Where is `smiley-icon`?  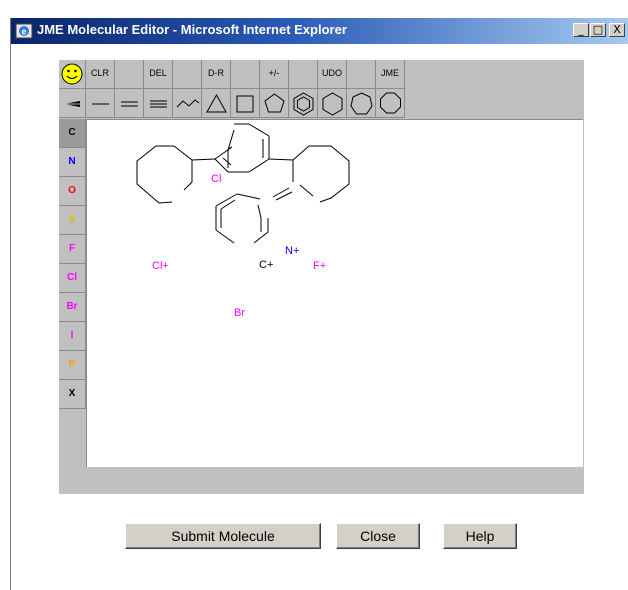 smiley-icon is located at coordinates (72, 74).